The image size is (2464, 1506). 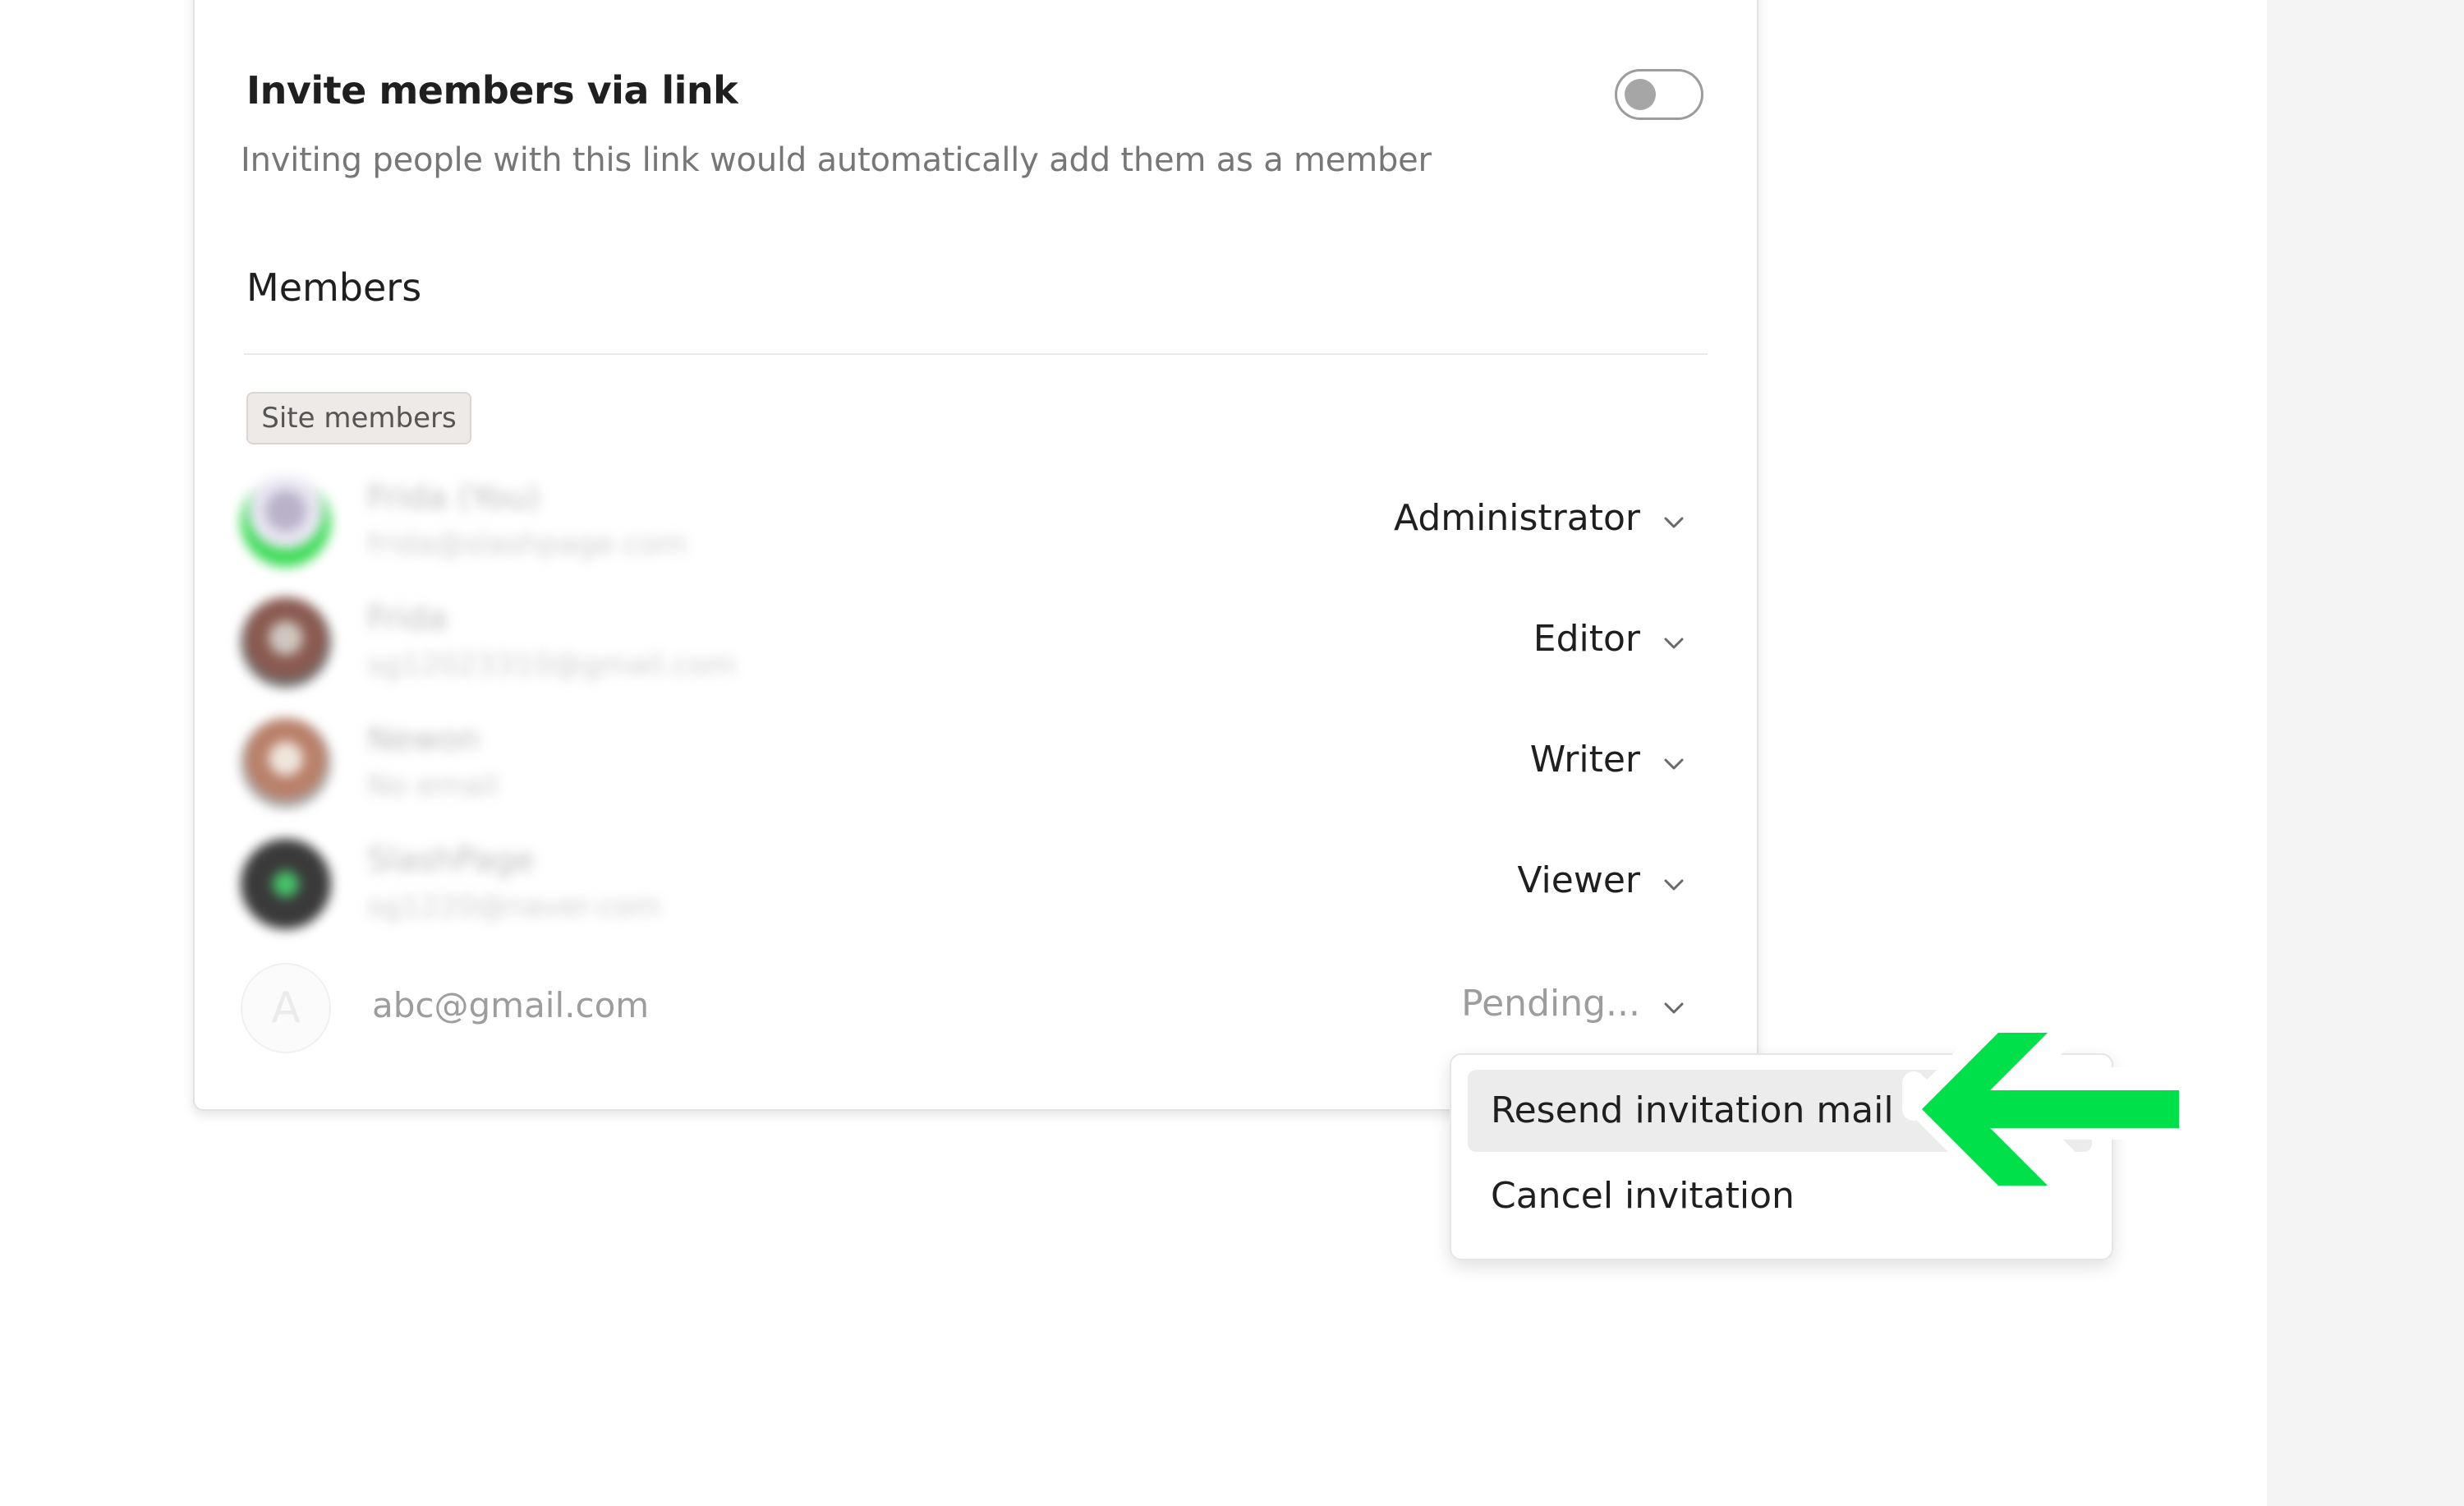 What do you see at coordinates (492, 90) in the screenshot?
I see `invite-link-title: Invite members via link` at bounding box center [492, 90].